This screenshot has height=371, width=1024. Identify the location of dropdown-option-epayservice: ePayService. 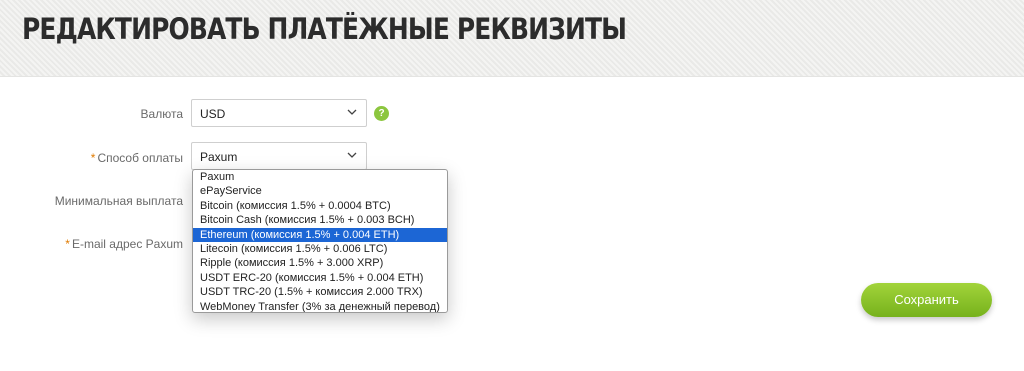
(320, 191).